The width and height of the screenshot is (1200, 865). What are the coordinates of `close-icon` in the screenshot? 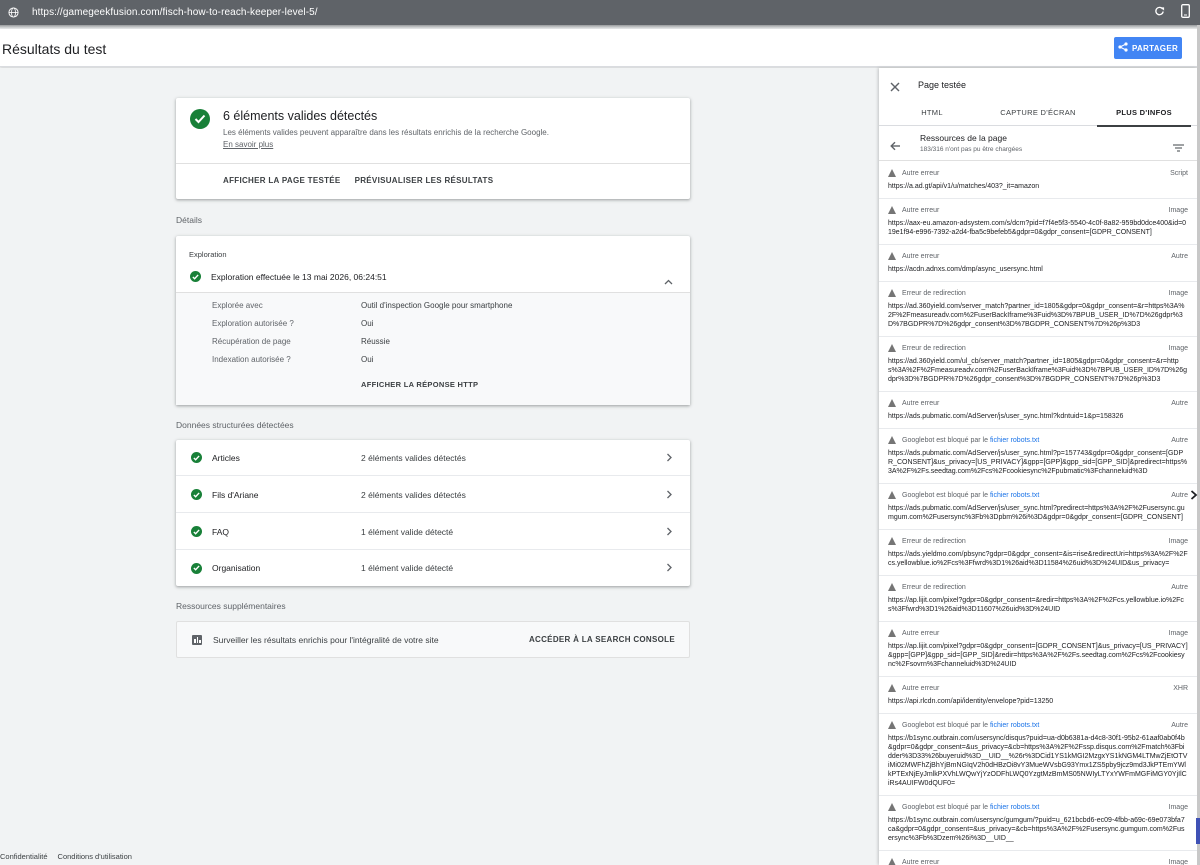 It's located at (895, 88).